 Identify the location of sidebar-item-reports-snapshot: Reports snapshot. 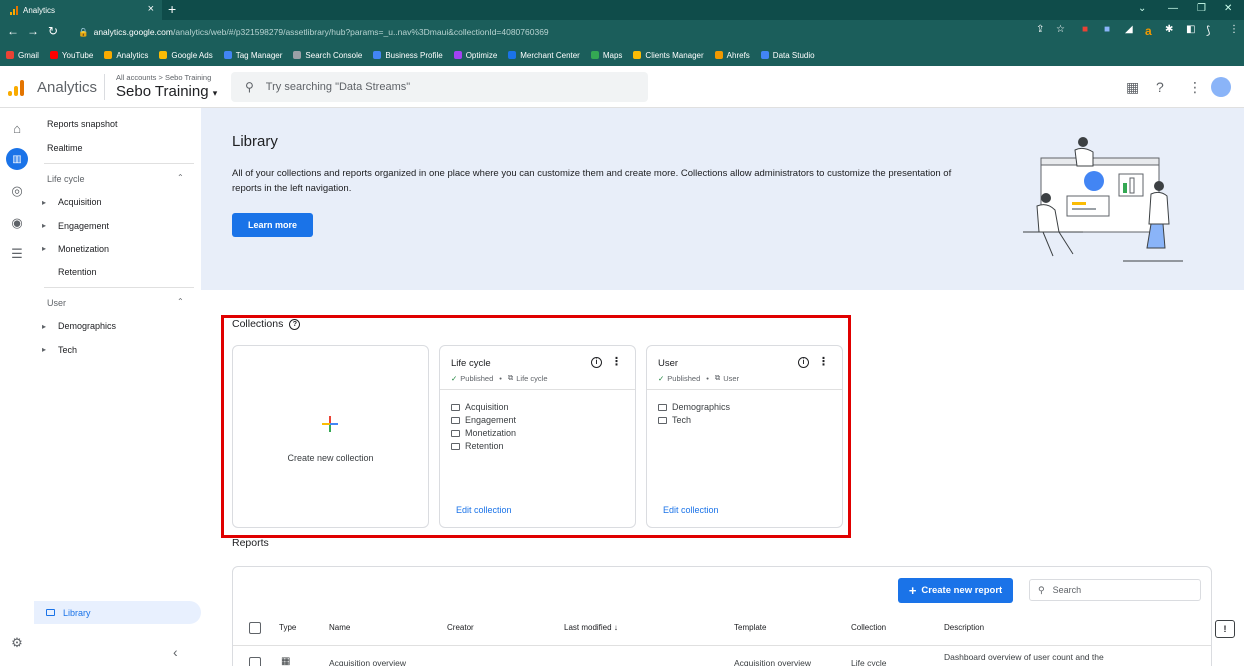
(82, 124).